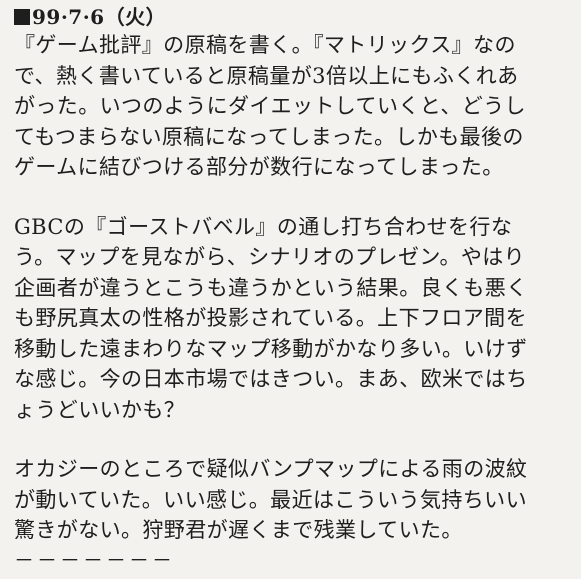  What do you see at coordinates (99, 17) in the screenshot?
I see `entry-date: 99·7·6（火）` at bounding box center [99, 17].